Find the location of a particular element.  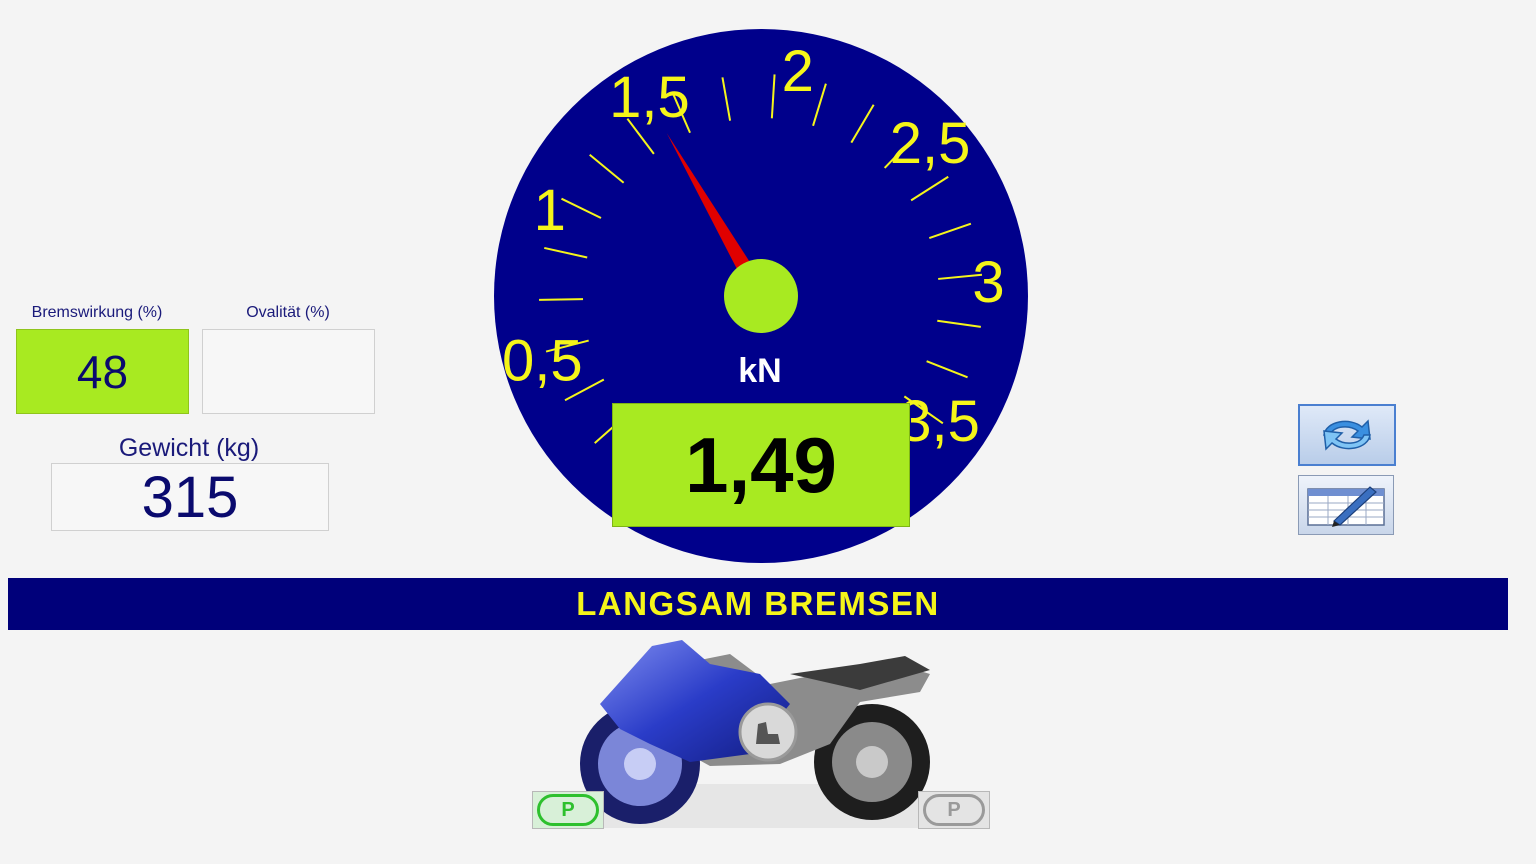

gauge-scale-label: 3 is located at coordinates (988, 282).